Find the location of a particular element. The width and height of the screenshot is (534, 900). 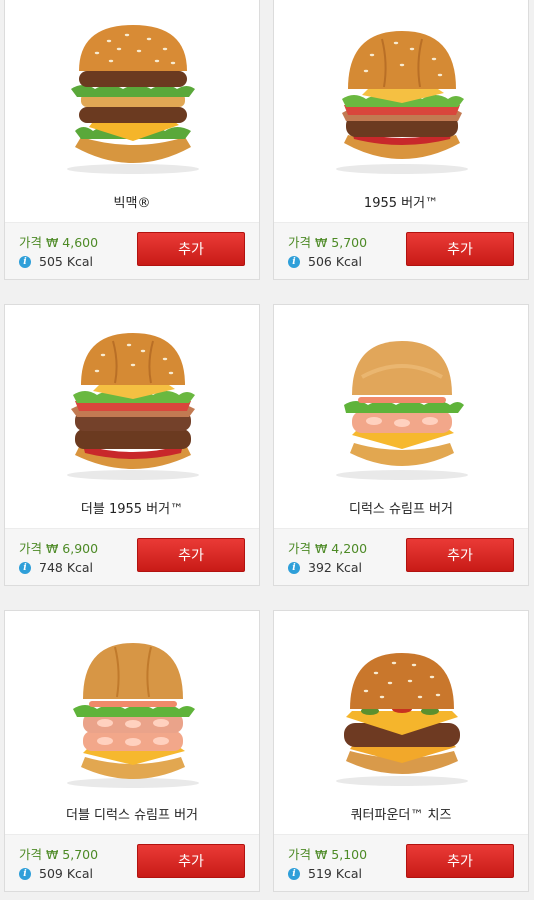

product-footer: 가격 ₩ 4,600 i 505 Kcal 추가 is located at coordinates (132, 250).